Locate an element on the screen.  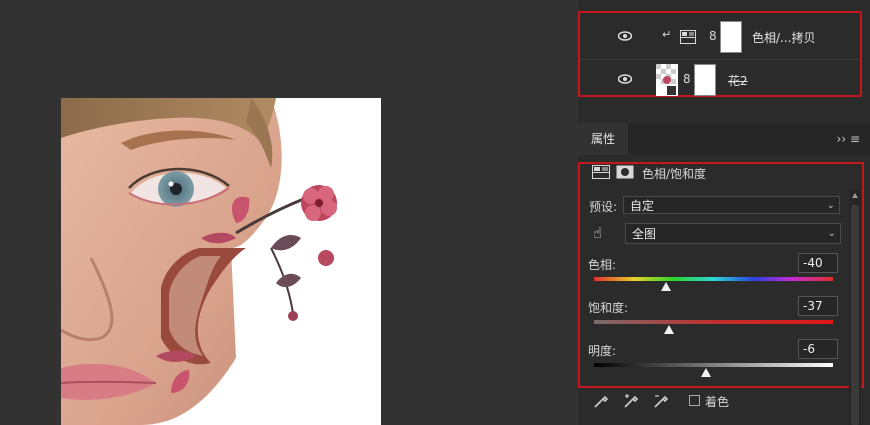
layer-row: ↵ 8 色相/...拷贝 is located at coordinates (720, 37).